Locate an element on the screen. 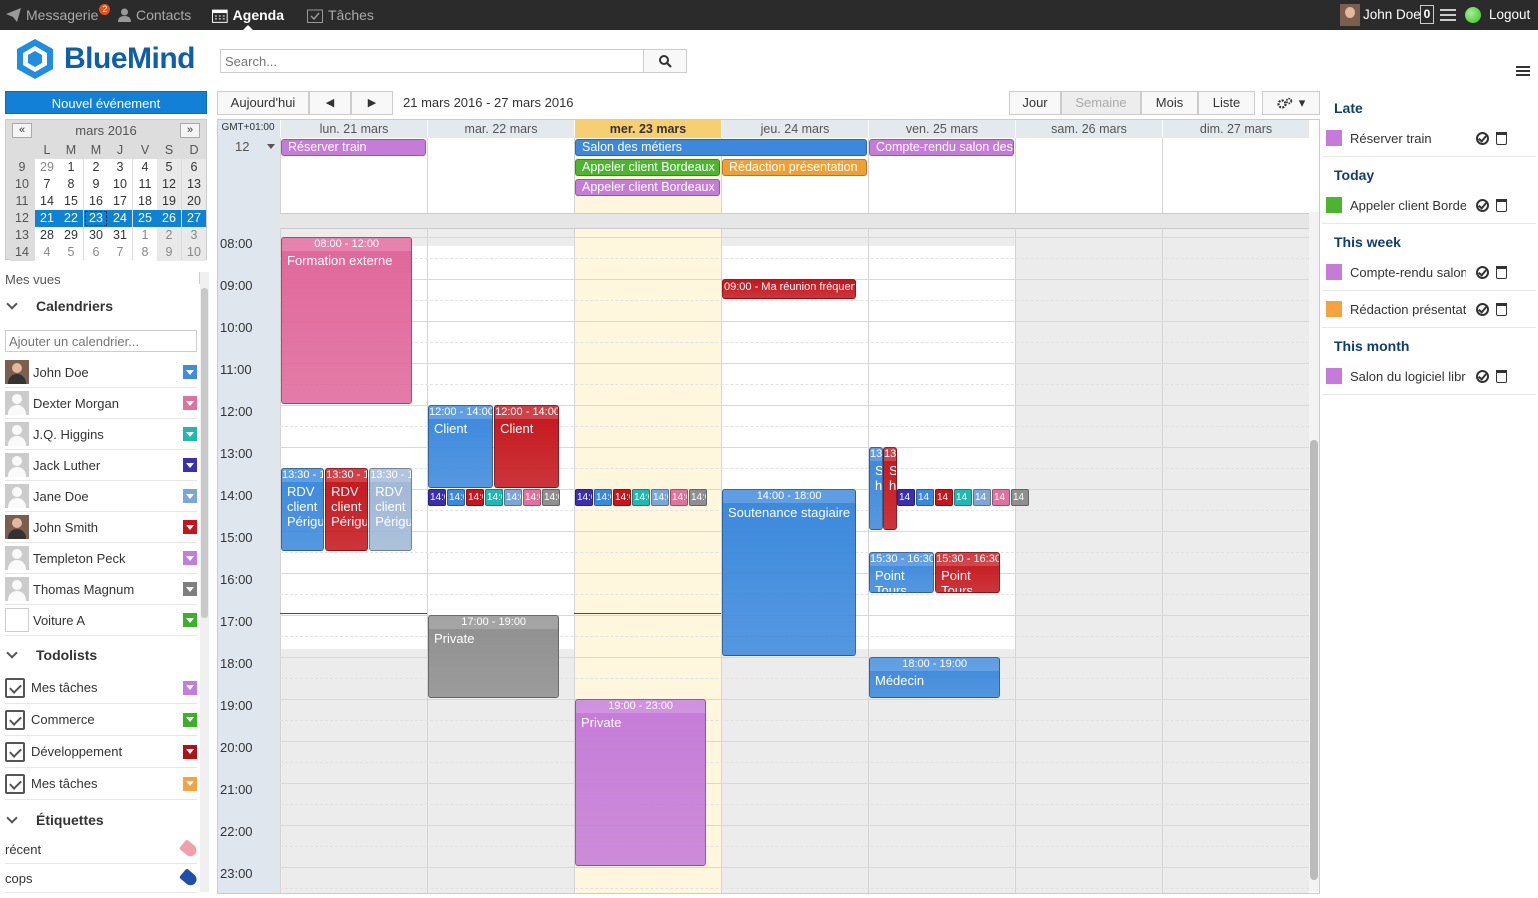  allday-event: Compte-rendu salon des is located at coordinates (941, 147).